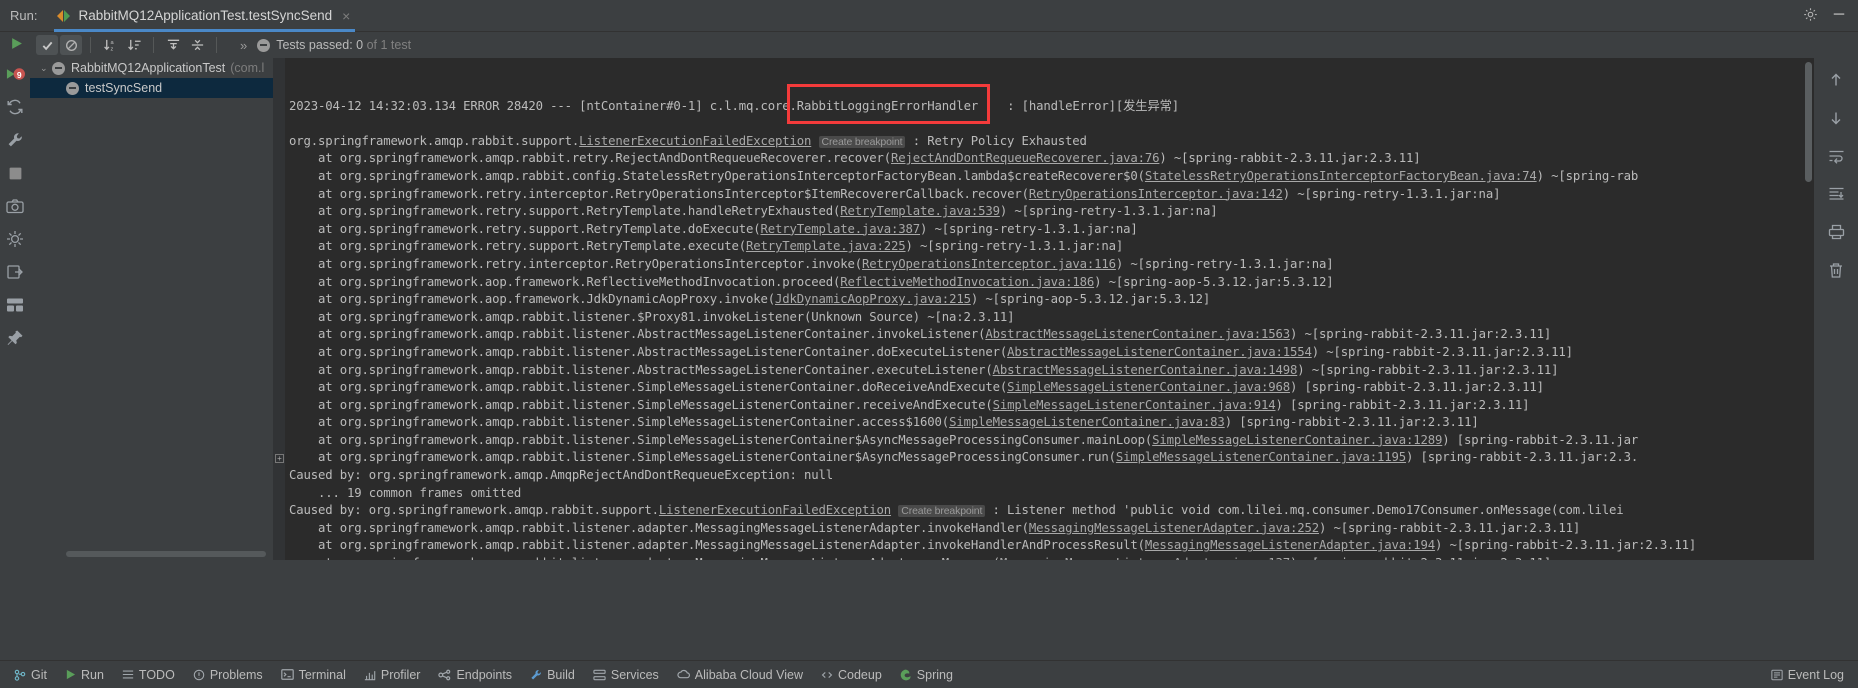 The width and height of the screenshot is (1858, 688). I want to click on minimize-icon, so click(1839, 15).